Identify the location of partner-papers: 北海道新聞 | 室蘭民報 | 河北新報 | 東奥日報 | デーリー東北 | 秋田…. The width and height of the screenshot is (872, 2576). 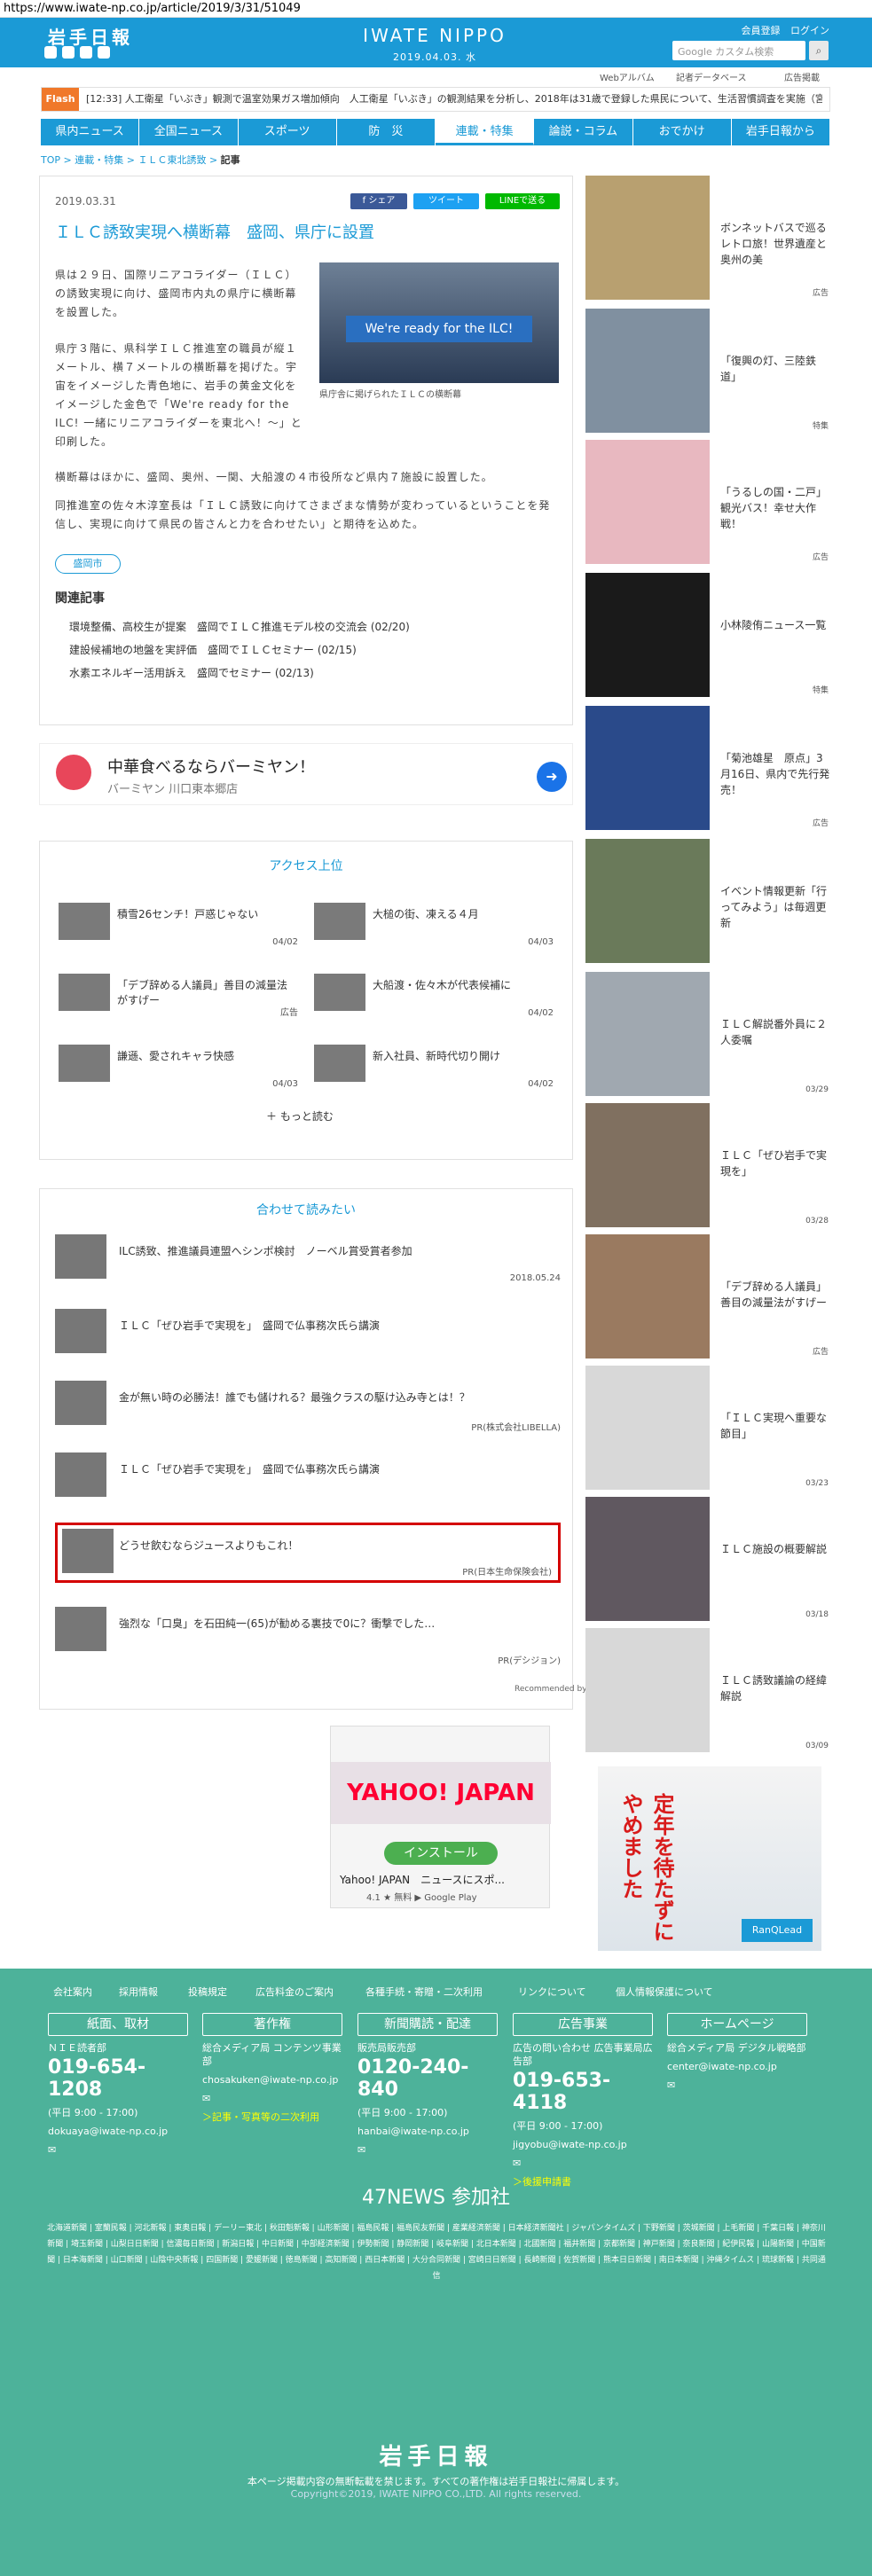
(436, 2252).